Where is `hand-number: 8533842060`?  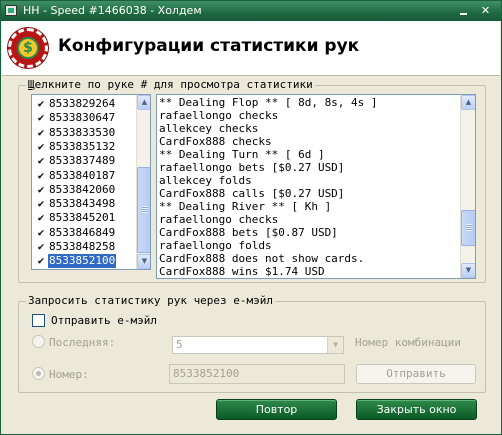 hand-number: 8533842060 is located at coordinates (82, 189).